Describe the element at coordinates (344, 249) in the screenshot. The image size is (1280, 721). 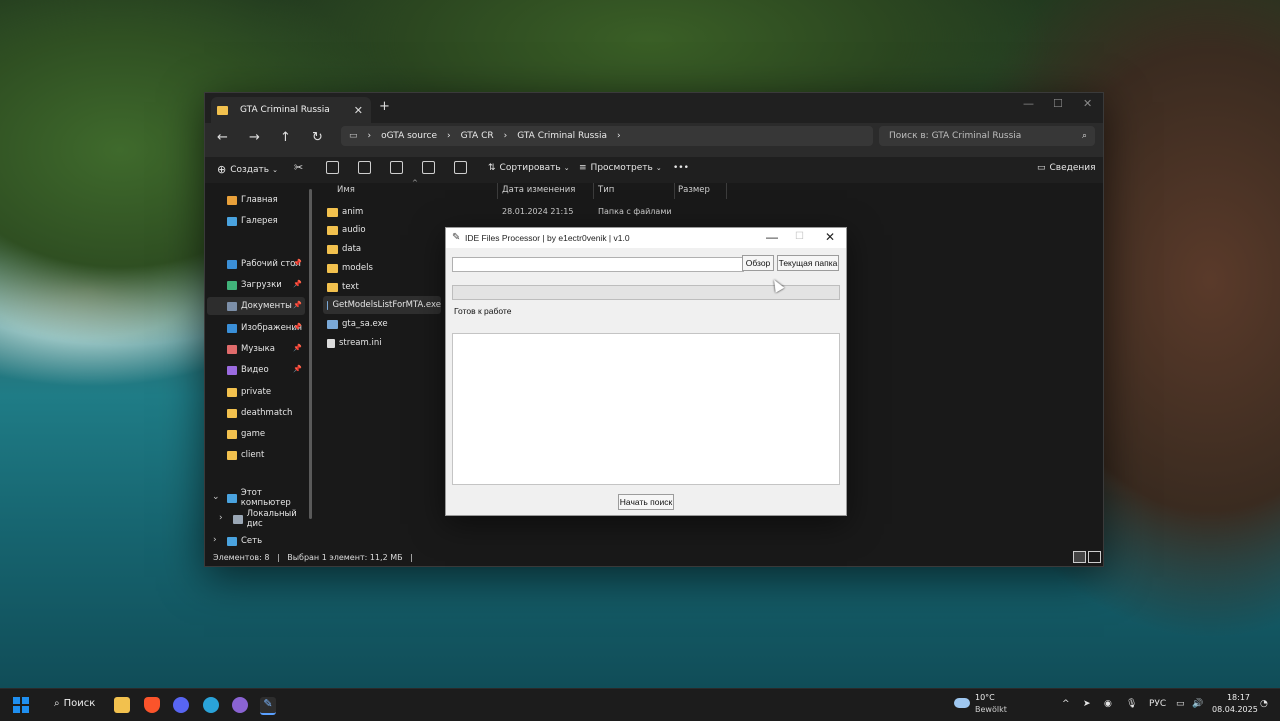
I see `file-row: data` at that location.